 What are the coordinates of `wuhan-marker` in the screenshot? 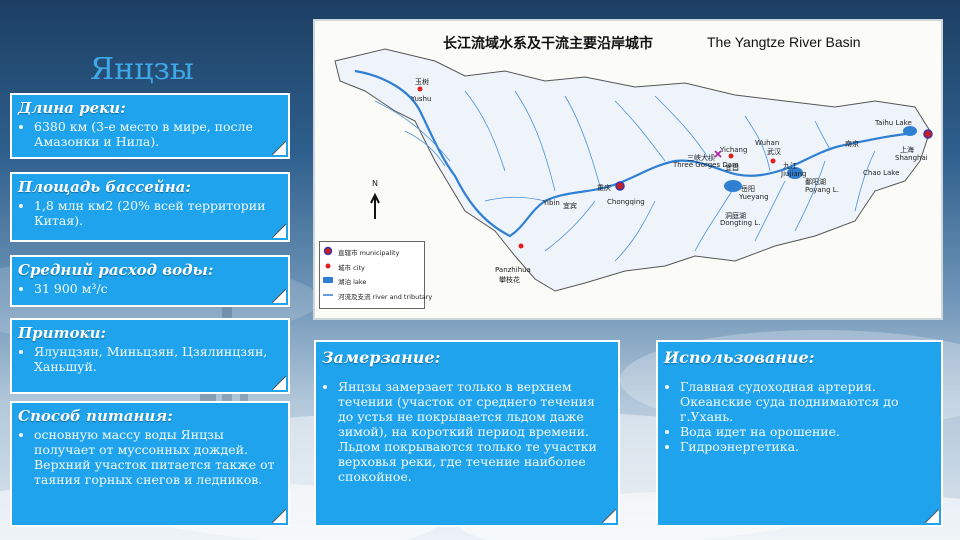 It's located at (773, 161).